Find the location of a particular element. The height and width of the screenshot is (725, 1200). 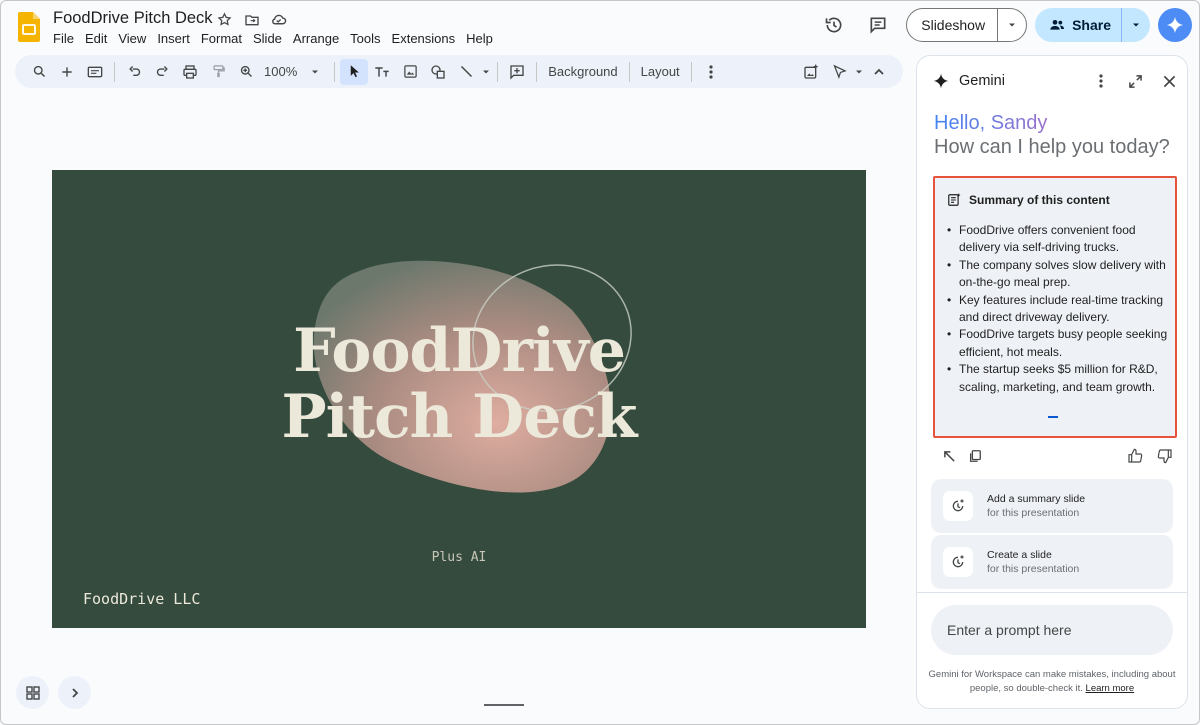

gemini-star-icon is located at coordinates (941, 81).